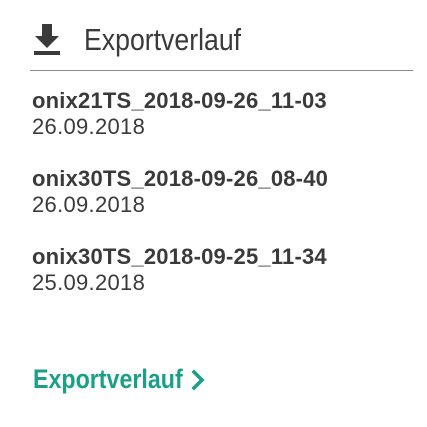 Image resolution: width=427 pixels, height=427 pixels. Describe the element at coordinates (198, 379) in the screenshot. I see `chevron-right-icon` at that location.